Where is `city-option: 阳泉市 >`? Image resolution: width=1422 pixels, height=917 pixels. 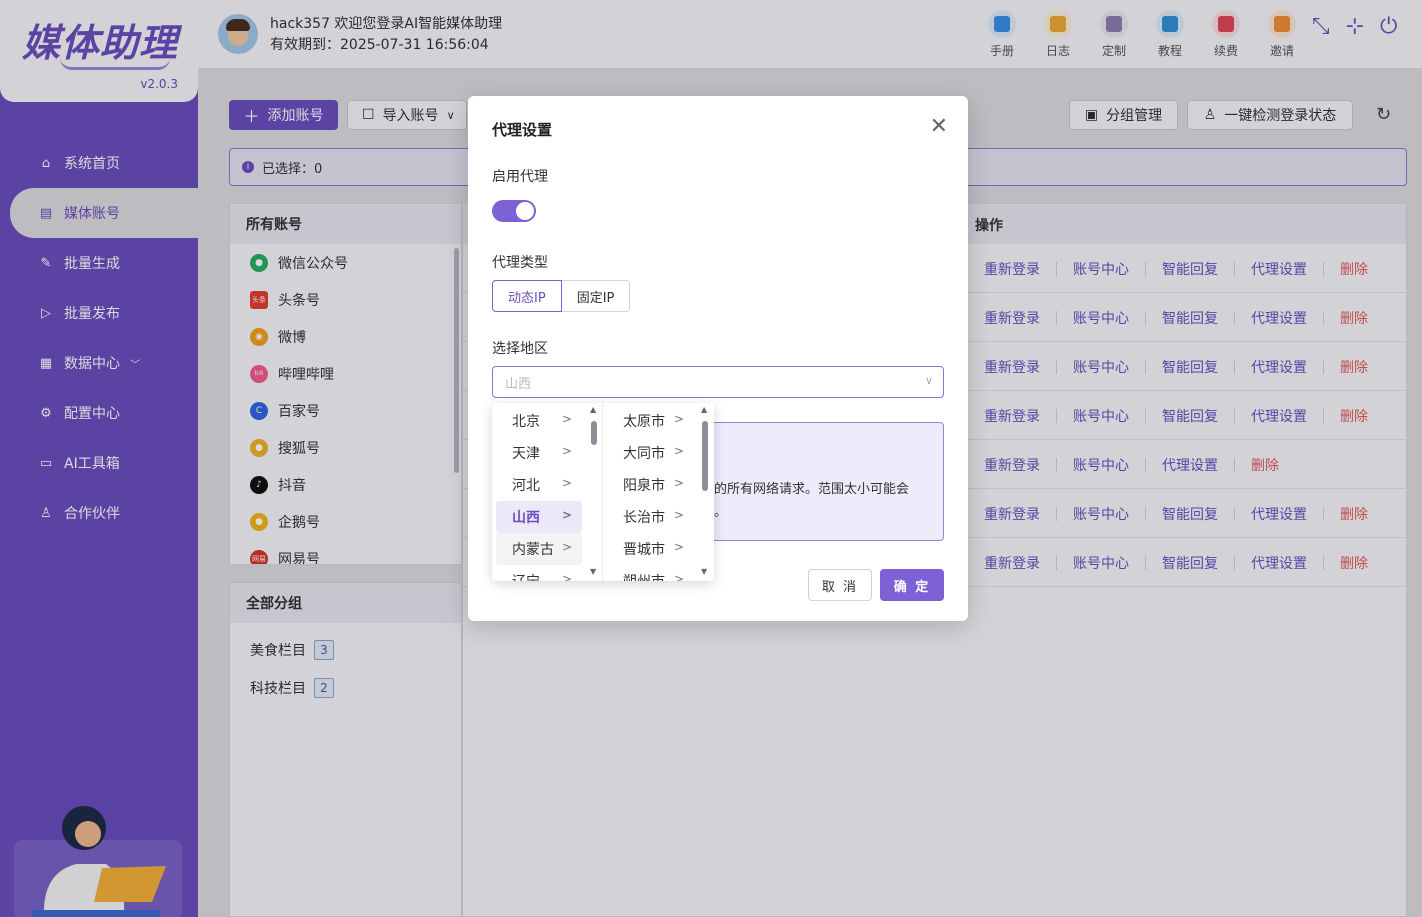
city-option: 阳泉市 > is located at coordinates (650, 485).